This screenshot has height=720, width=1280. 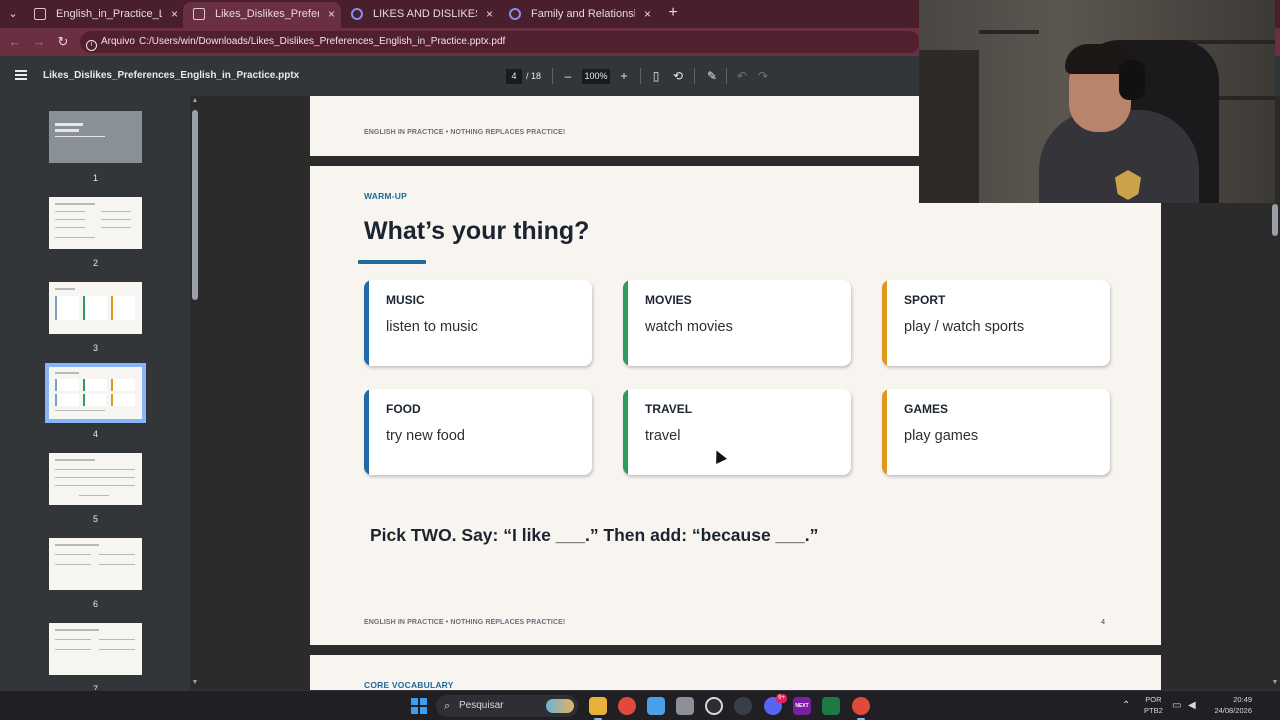 What do you see at coordinates (1126, 706) in the screenshot?
I see `tray-chevron-icon: ⌃` at bounding box center [1126, 706].